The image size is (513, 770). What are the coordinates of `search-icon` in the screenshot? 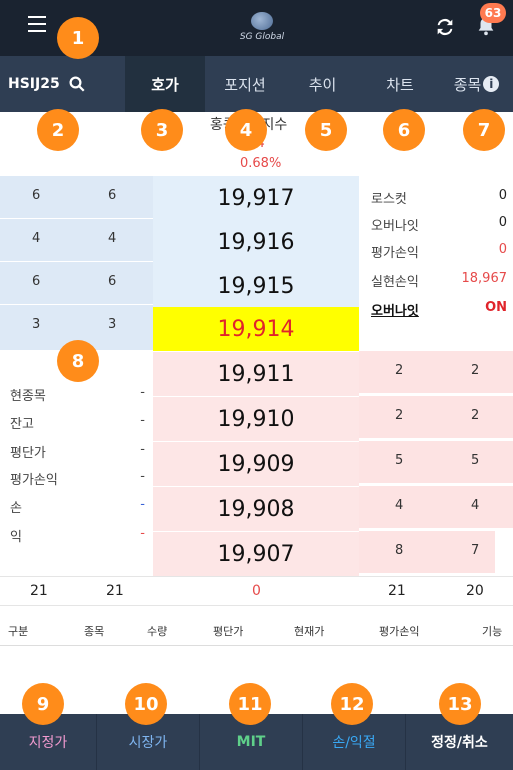 It's located at (77, 84).